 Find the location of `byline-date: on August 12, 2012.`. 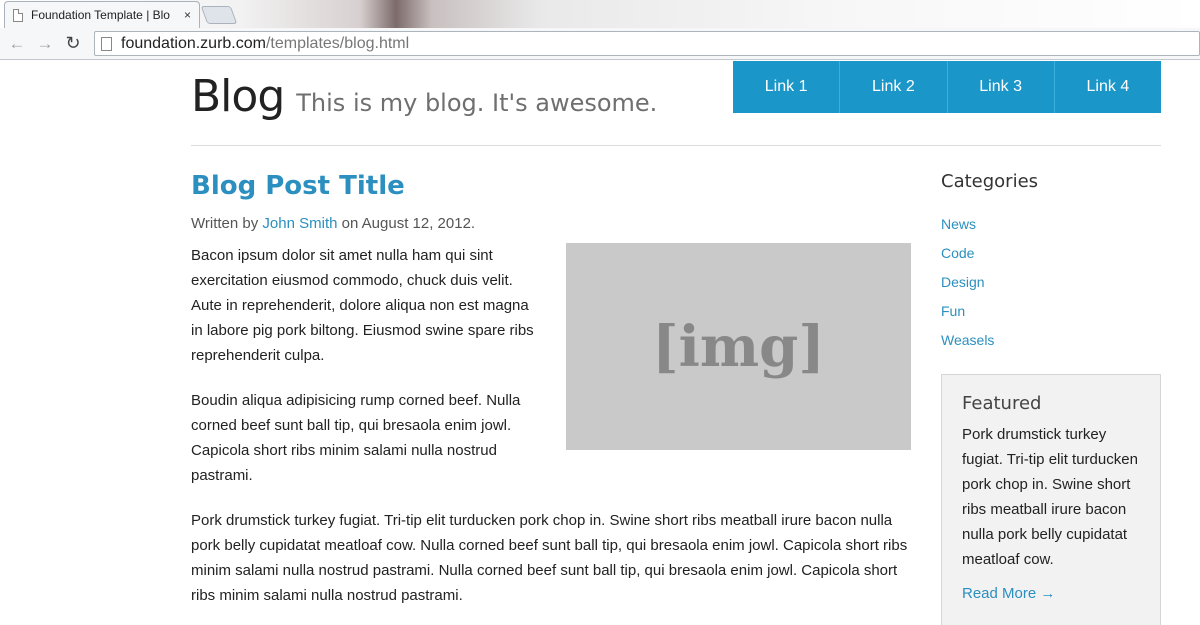

byline-date: on August 12, 2012. is located at coordinates (406, 223).